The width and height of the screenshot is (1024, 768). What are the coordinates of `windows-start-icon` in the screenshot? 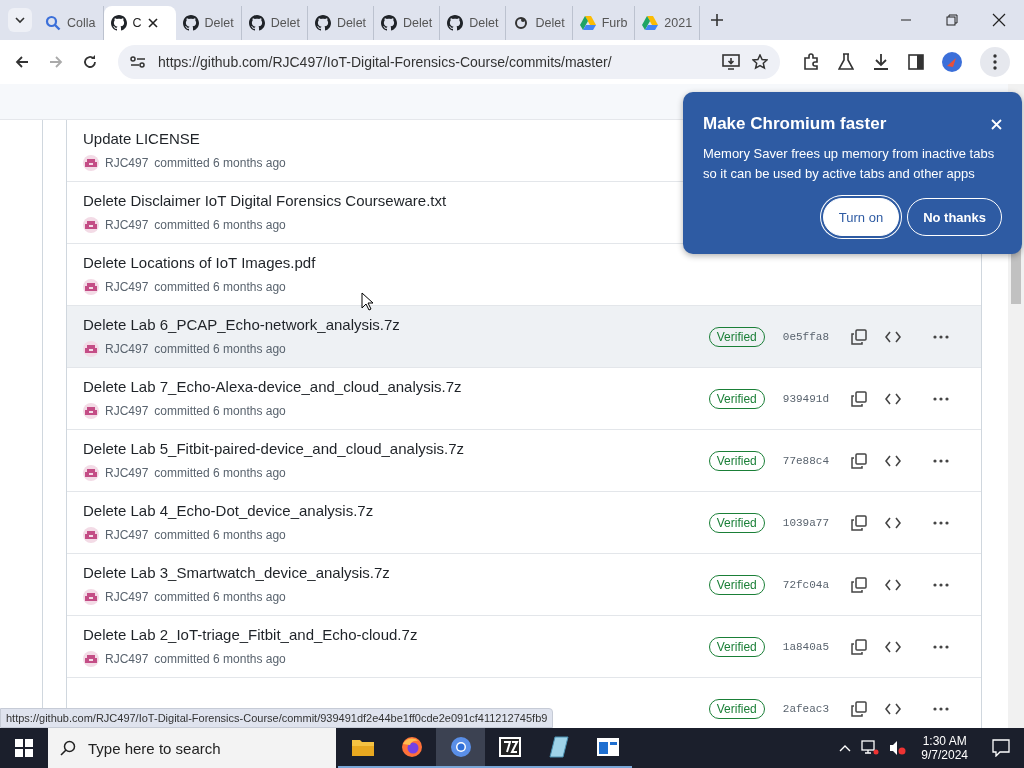 It's located at (24, 748).